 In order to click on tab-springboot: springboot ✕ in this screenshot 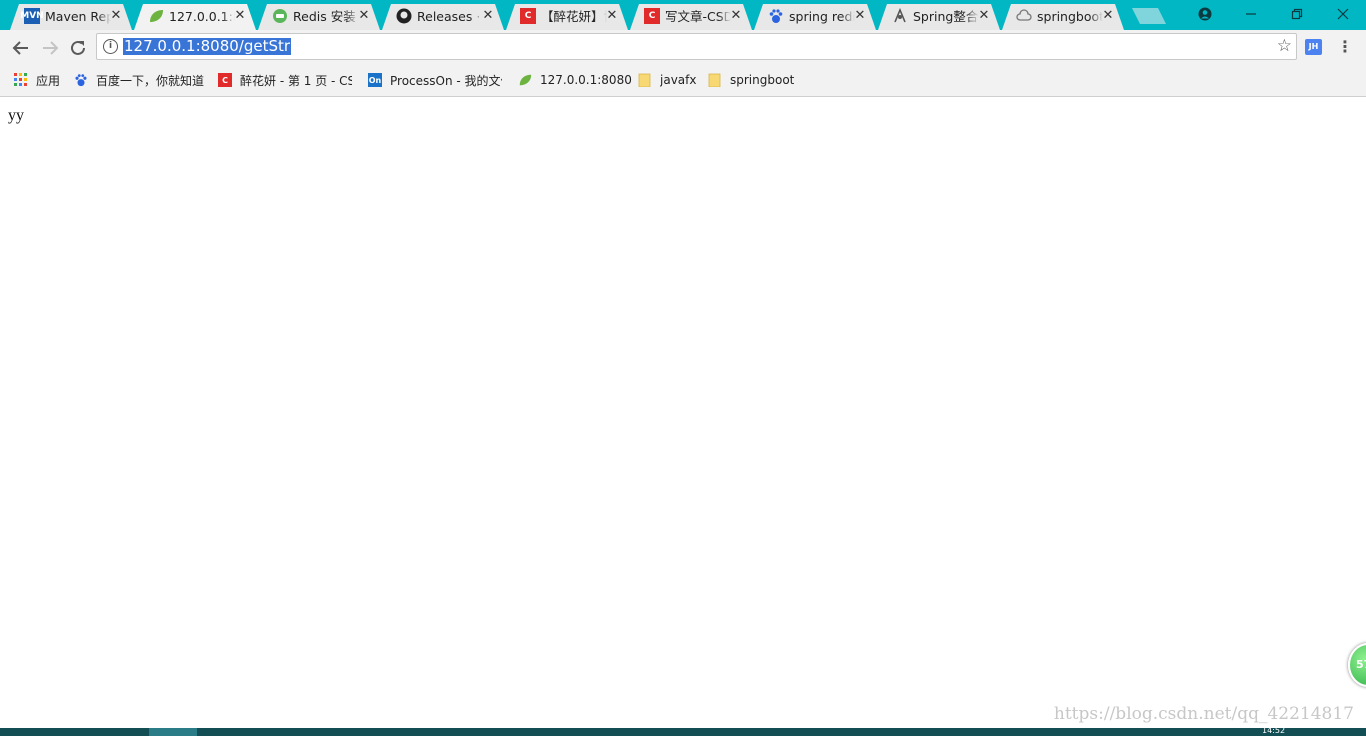, I will do `click(1063, 17)`.